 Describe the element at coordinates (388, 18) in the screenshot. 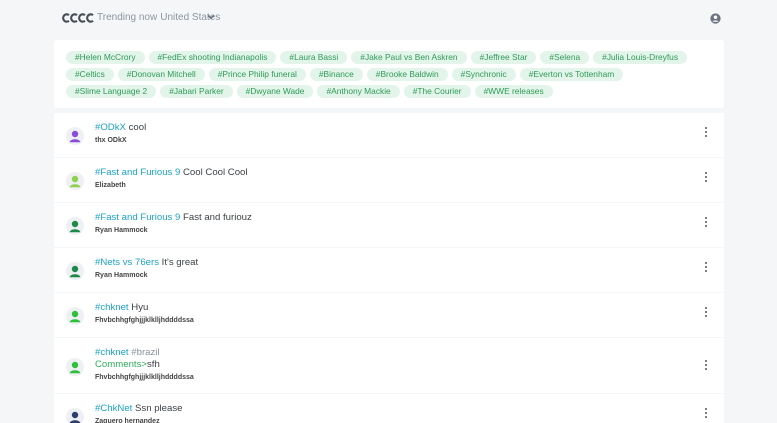

I see `top-bar: Trending now United States` at that location.